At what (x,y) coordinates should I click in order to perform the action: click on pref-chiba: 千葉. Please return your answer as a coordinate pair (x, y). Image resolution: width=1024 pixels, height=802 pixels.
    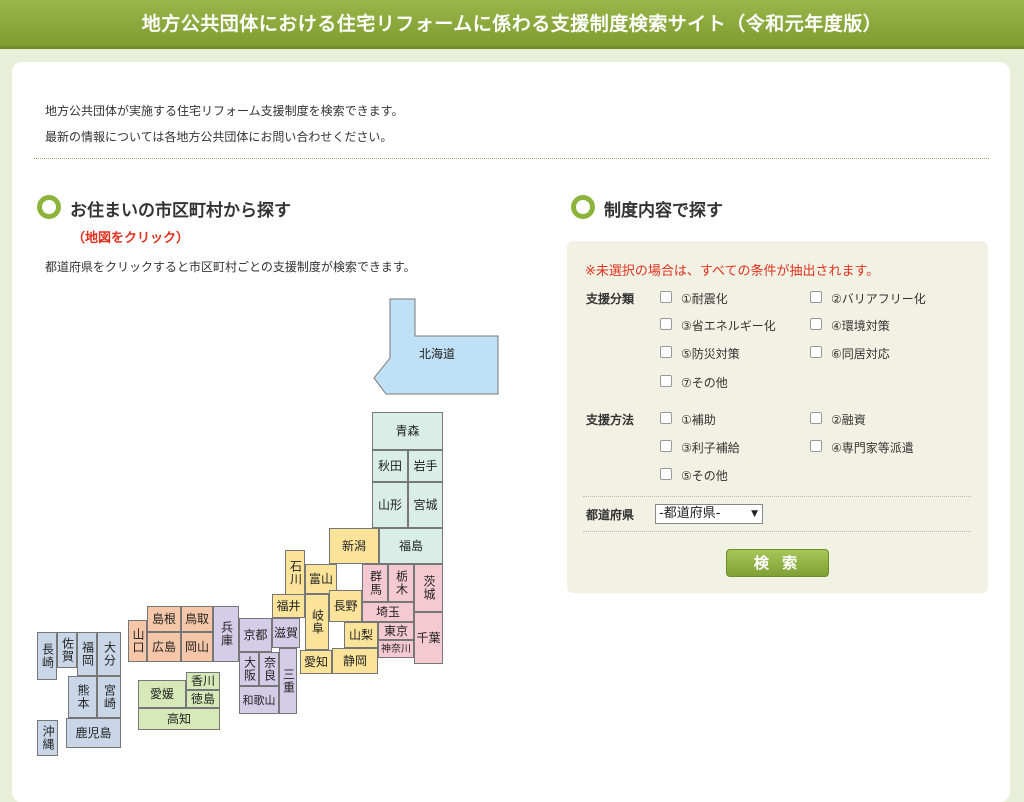
    Looking at the image, I should click on (428, 638).